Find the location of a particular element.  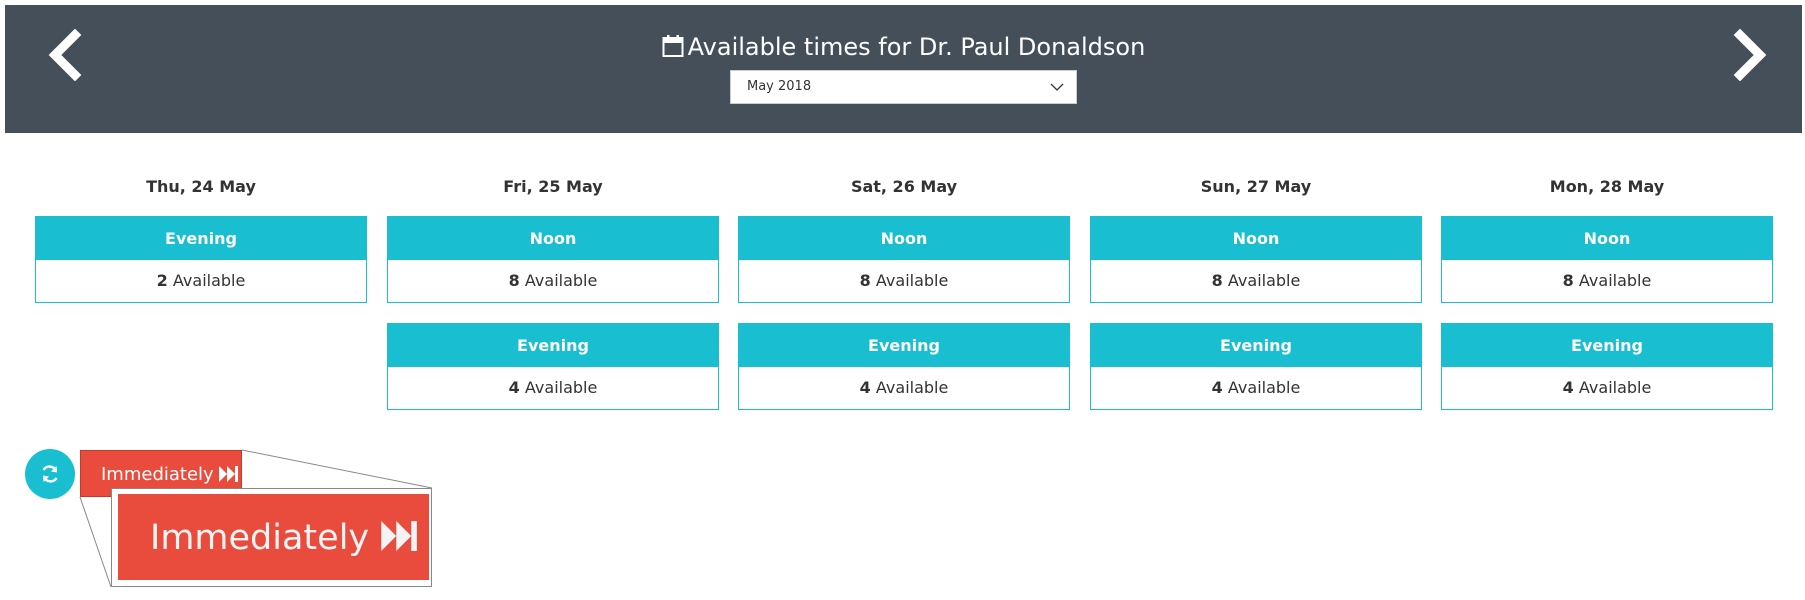

zoomed-immediately-button: Immediately is located at coordinates (273, 537).